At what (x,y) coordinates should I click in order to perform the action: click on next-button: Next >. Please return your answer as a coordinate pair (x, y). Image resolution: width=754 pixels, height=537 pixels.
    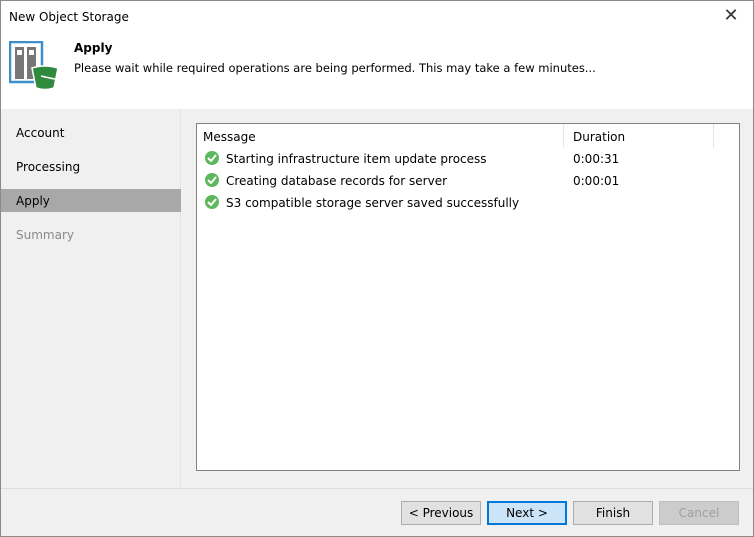
    Looking at the image, I should click on (527, 513).